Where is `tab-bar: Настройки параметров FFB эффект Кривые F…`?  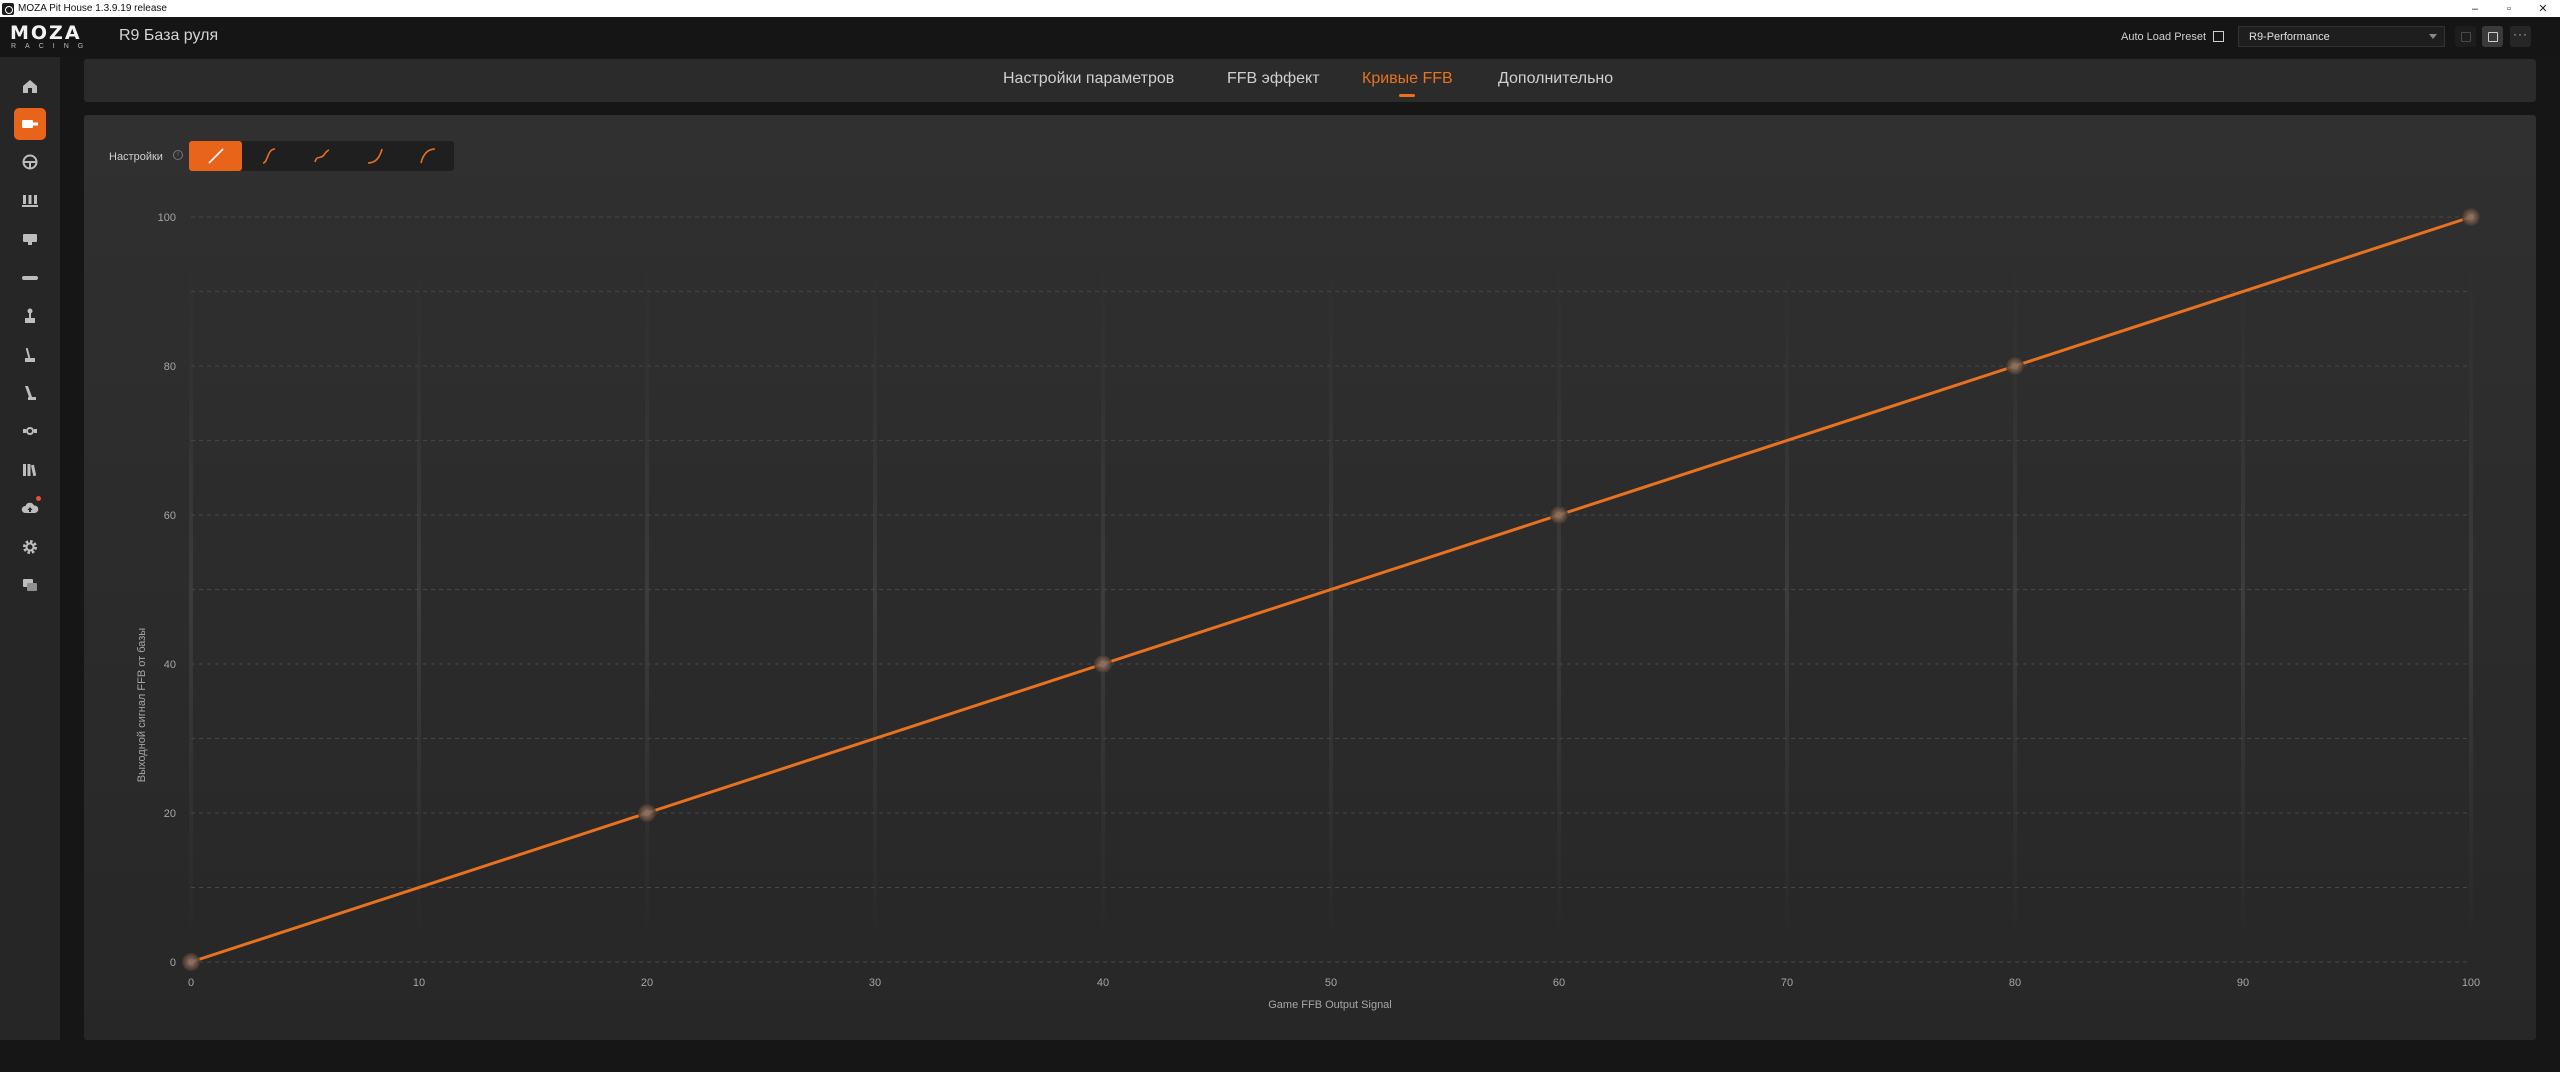 tab-bar: Настройки параметров FFB эффект Кривые F… is located at coordinates (1310, 80).